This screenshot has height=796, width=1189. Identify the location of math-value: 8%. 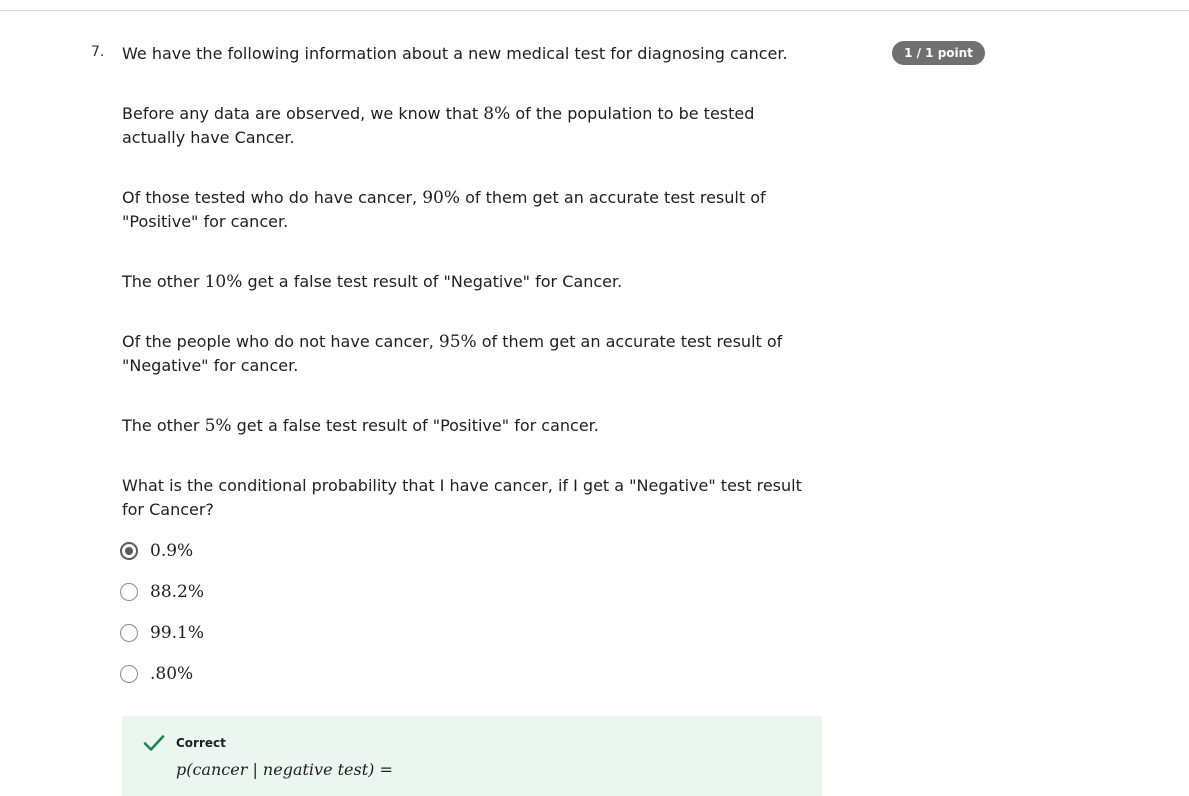
(497, 114).